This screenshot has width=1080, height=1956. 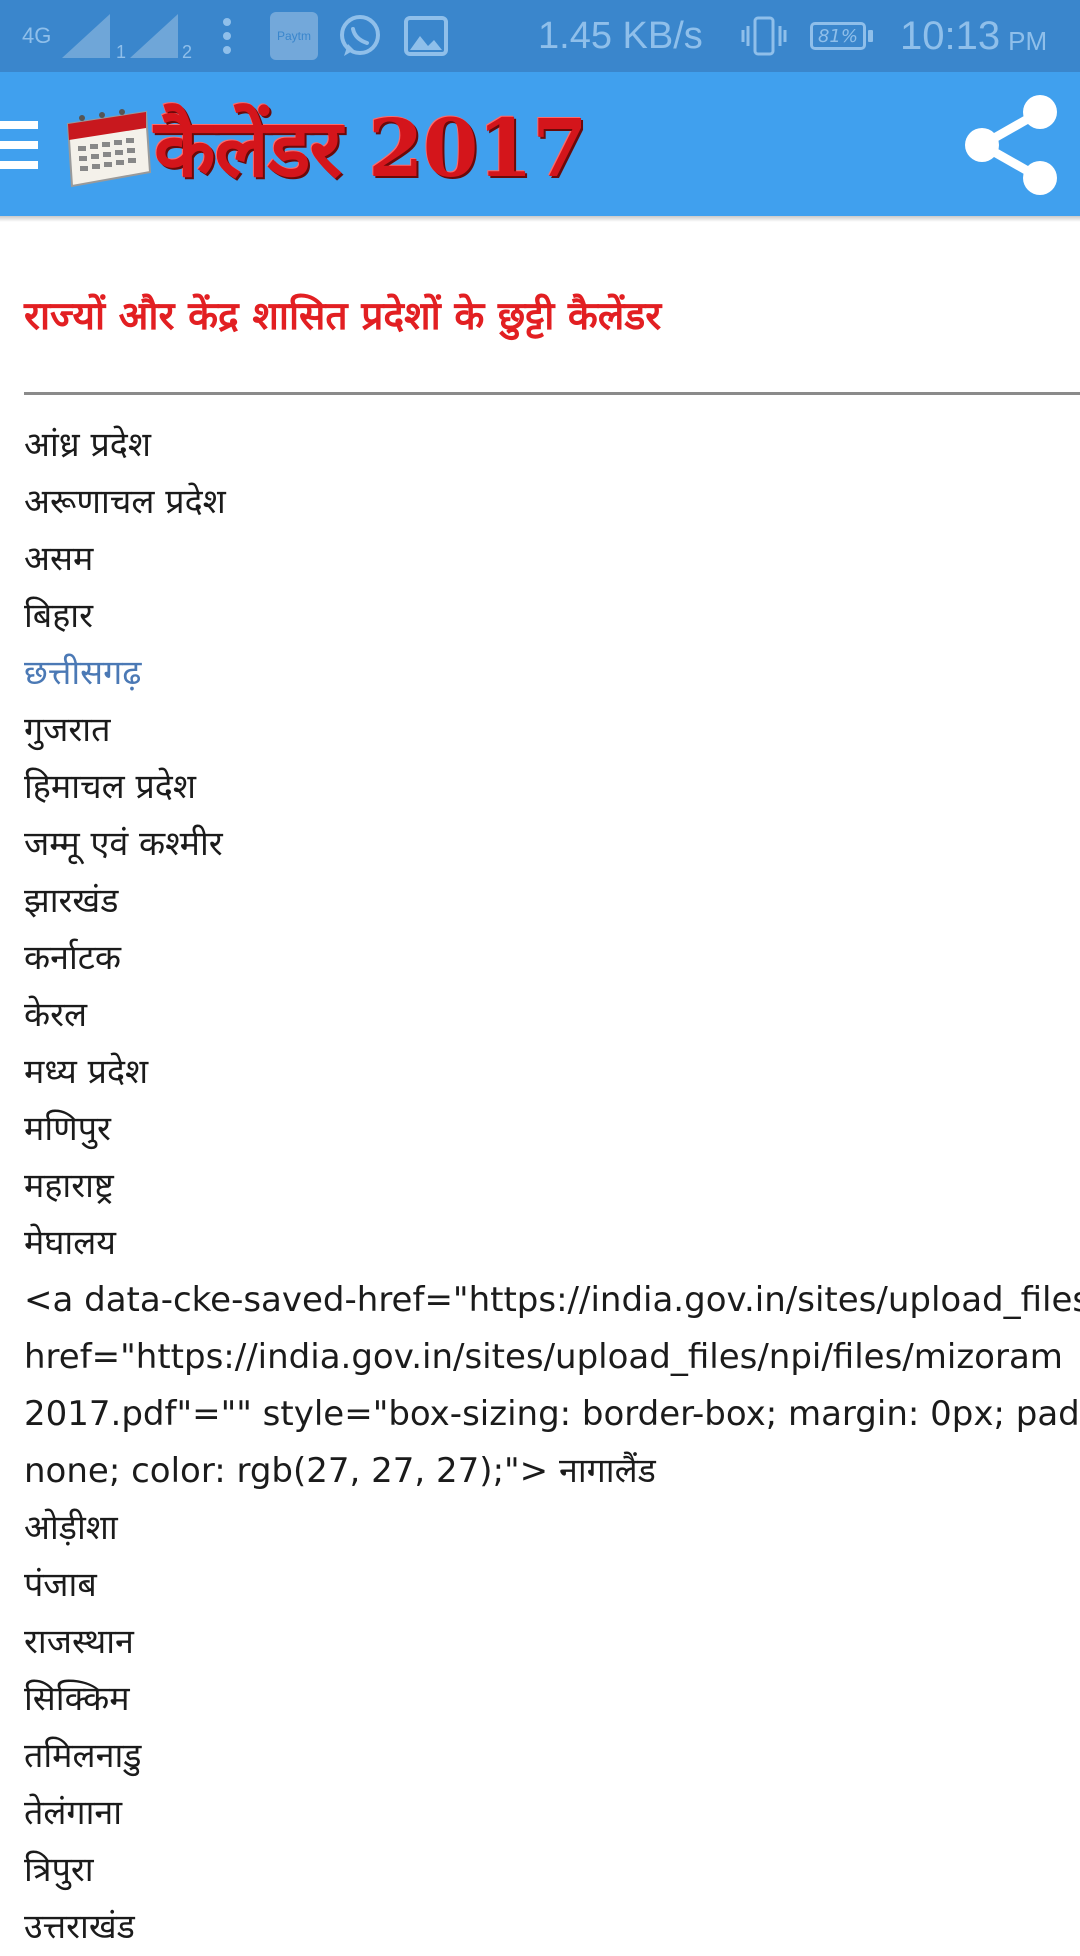 I want to click on list-item: आंध्र प्रदेश, so click(x=87, y=445).